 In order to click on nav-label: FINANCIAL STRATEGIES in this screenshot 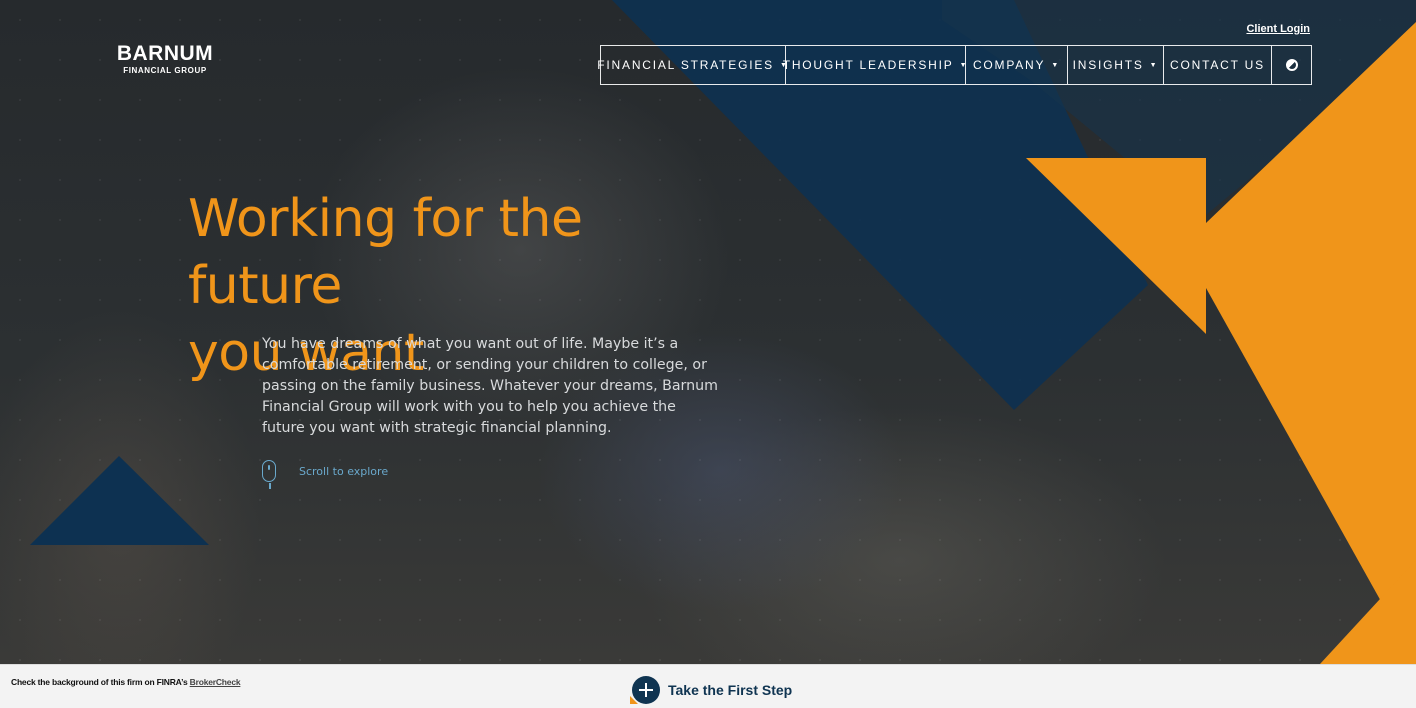, I will do `click(685, 65)`.